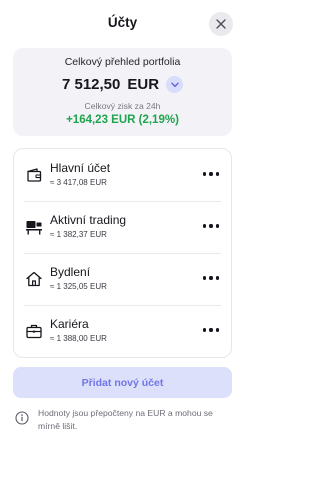  Describe the element at coordinates (122, 84) in the screenshot. I see `total-balance-row: 7 512,50 EUR` at that location.